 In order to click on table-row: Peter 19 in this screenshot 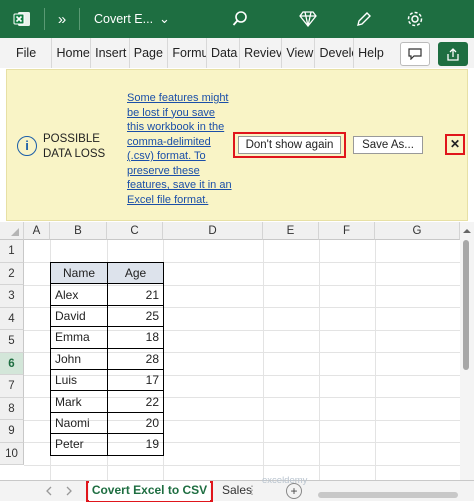, I will do `click(107, 444)`.